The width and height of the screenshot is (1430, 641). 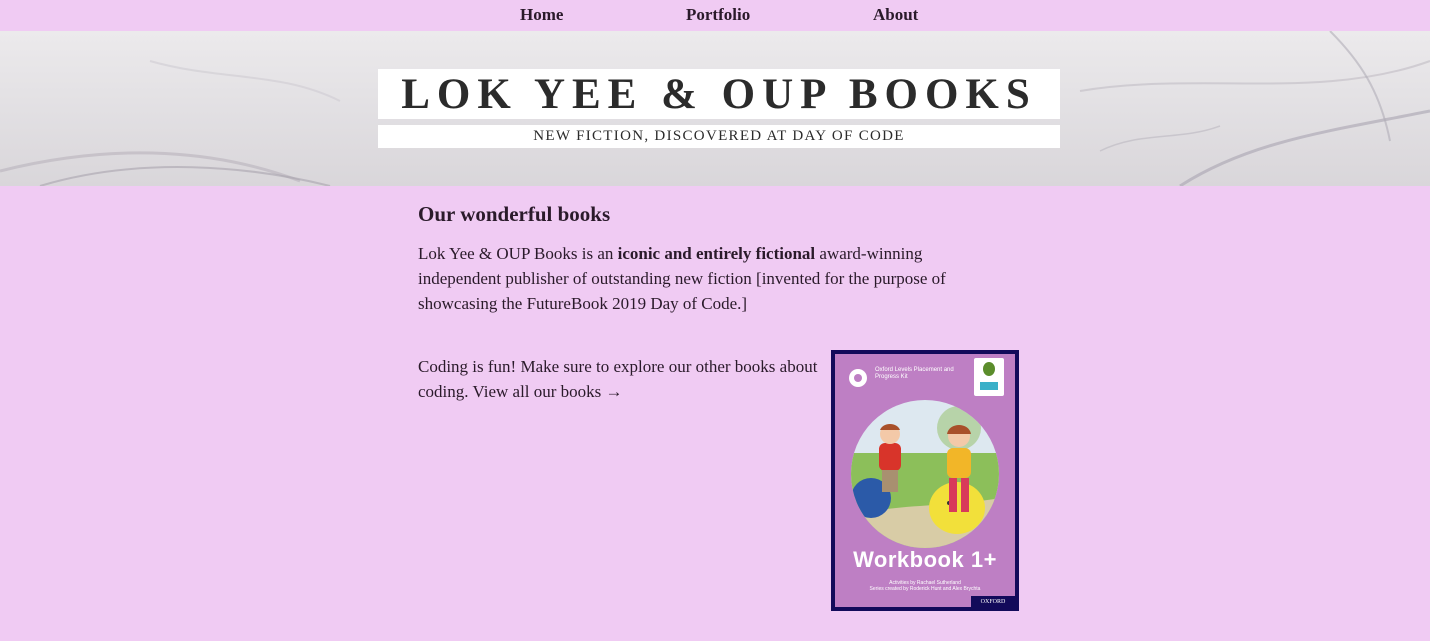 What do you see at coordinates (718, 15) in the screenshot?
I see `nav-portfolio-link: Portfolio` at bounding box center [718, 15].